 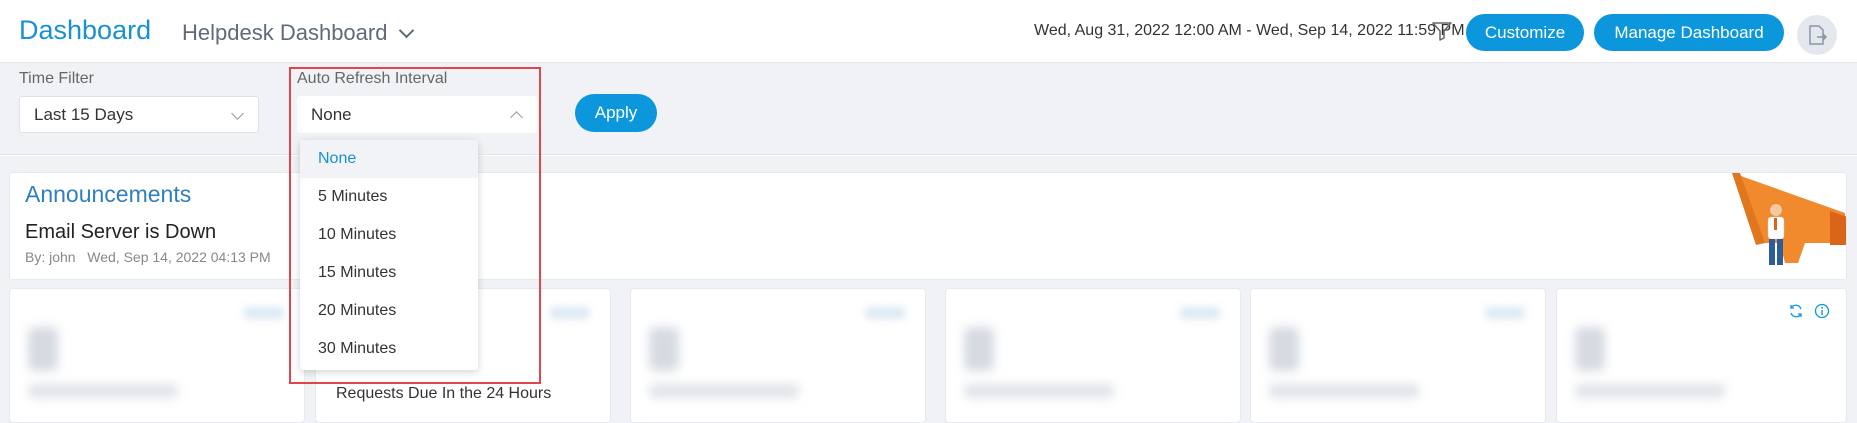 What do you see at coordinates (331, 114) in the screenshot?
I see `refresh-interval-value: None` at bounding box center [331, 114].